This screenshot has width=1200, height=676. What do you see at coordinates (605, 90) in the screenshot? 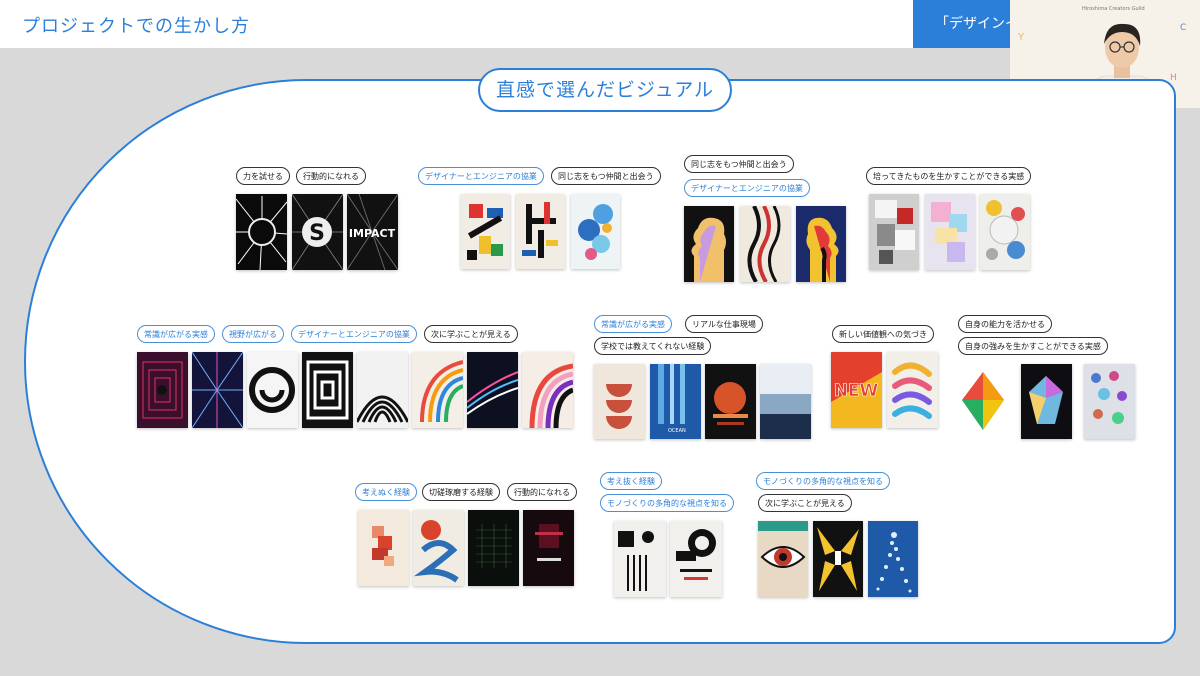
I see `board-heading: 直感で選んだビジュアル` at bounding box center [605, 90].